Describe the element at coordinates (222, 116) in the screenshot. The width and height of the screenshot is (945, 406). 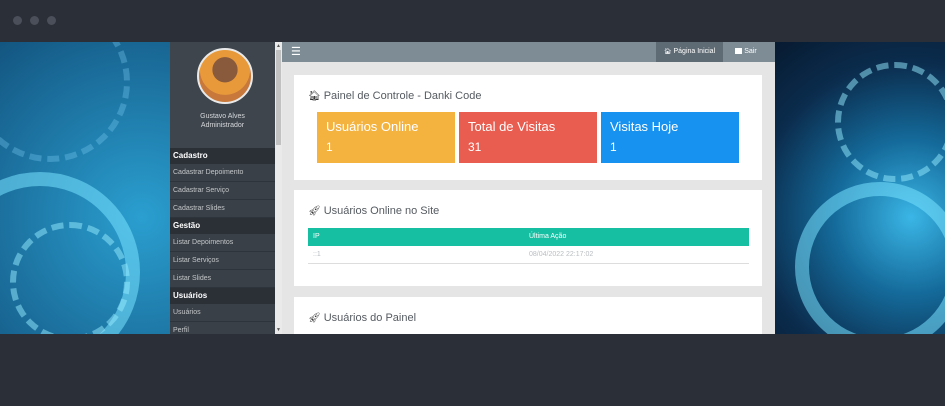
I see `user-name: Gustavo Alves` at that location.